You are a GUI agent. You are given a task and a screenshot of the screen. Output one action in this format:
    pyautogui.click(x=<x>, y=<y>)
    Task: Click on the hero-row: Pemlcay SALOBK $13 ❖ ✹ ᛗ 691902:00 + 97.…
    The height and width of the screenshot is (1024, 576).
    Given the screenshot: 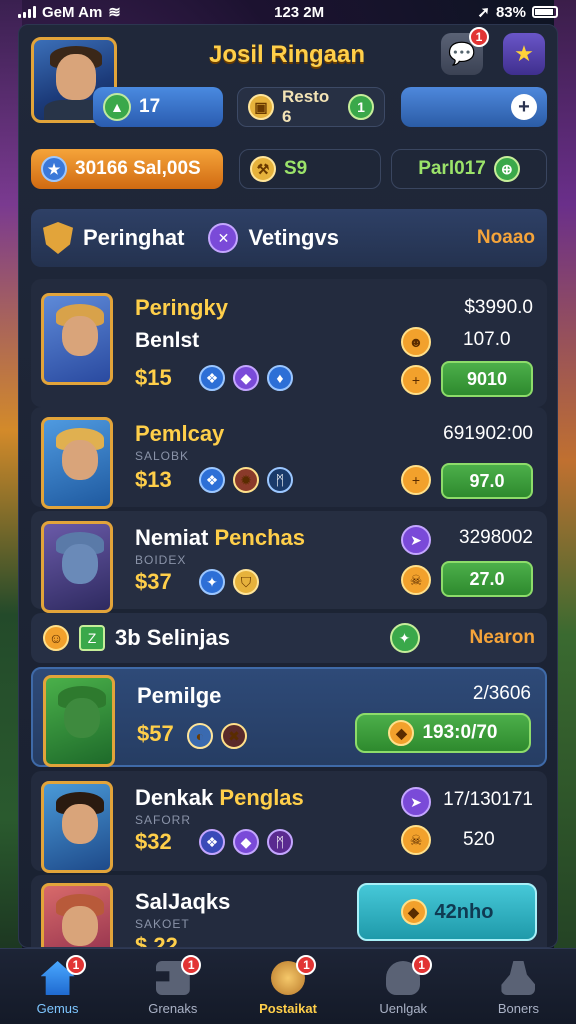 What is the action you would take?
    pyautogui.click(x=289, y=458)
    